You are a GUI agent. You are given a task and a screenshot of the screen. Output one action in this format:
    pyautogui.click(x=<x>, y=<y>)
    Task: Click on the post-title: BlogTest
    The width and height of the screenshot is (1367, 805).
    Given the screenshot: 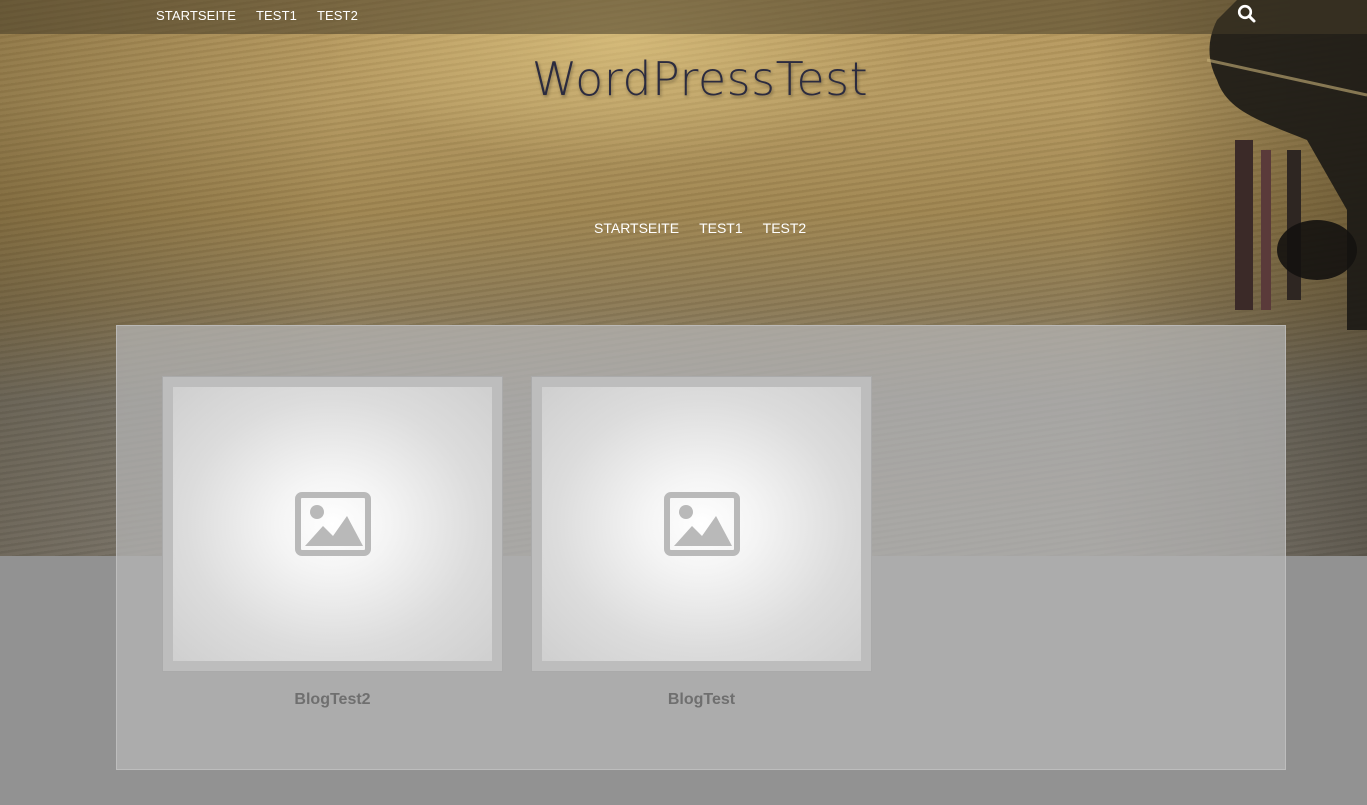 What is the action you would take?
    pyautogui.click(x=701, y=700)
    